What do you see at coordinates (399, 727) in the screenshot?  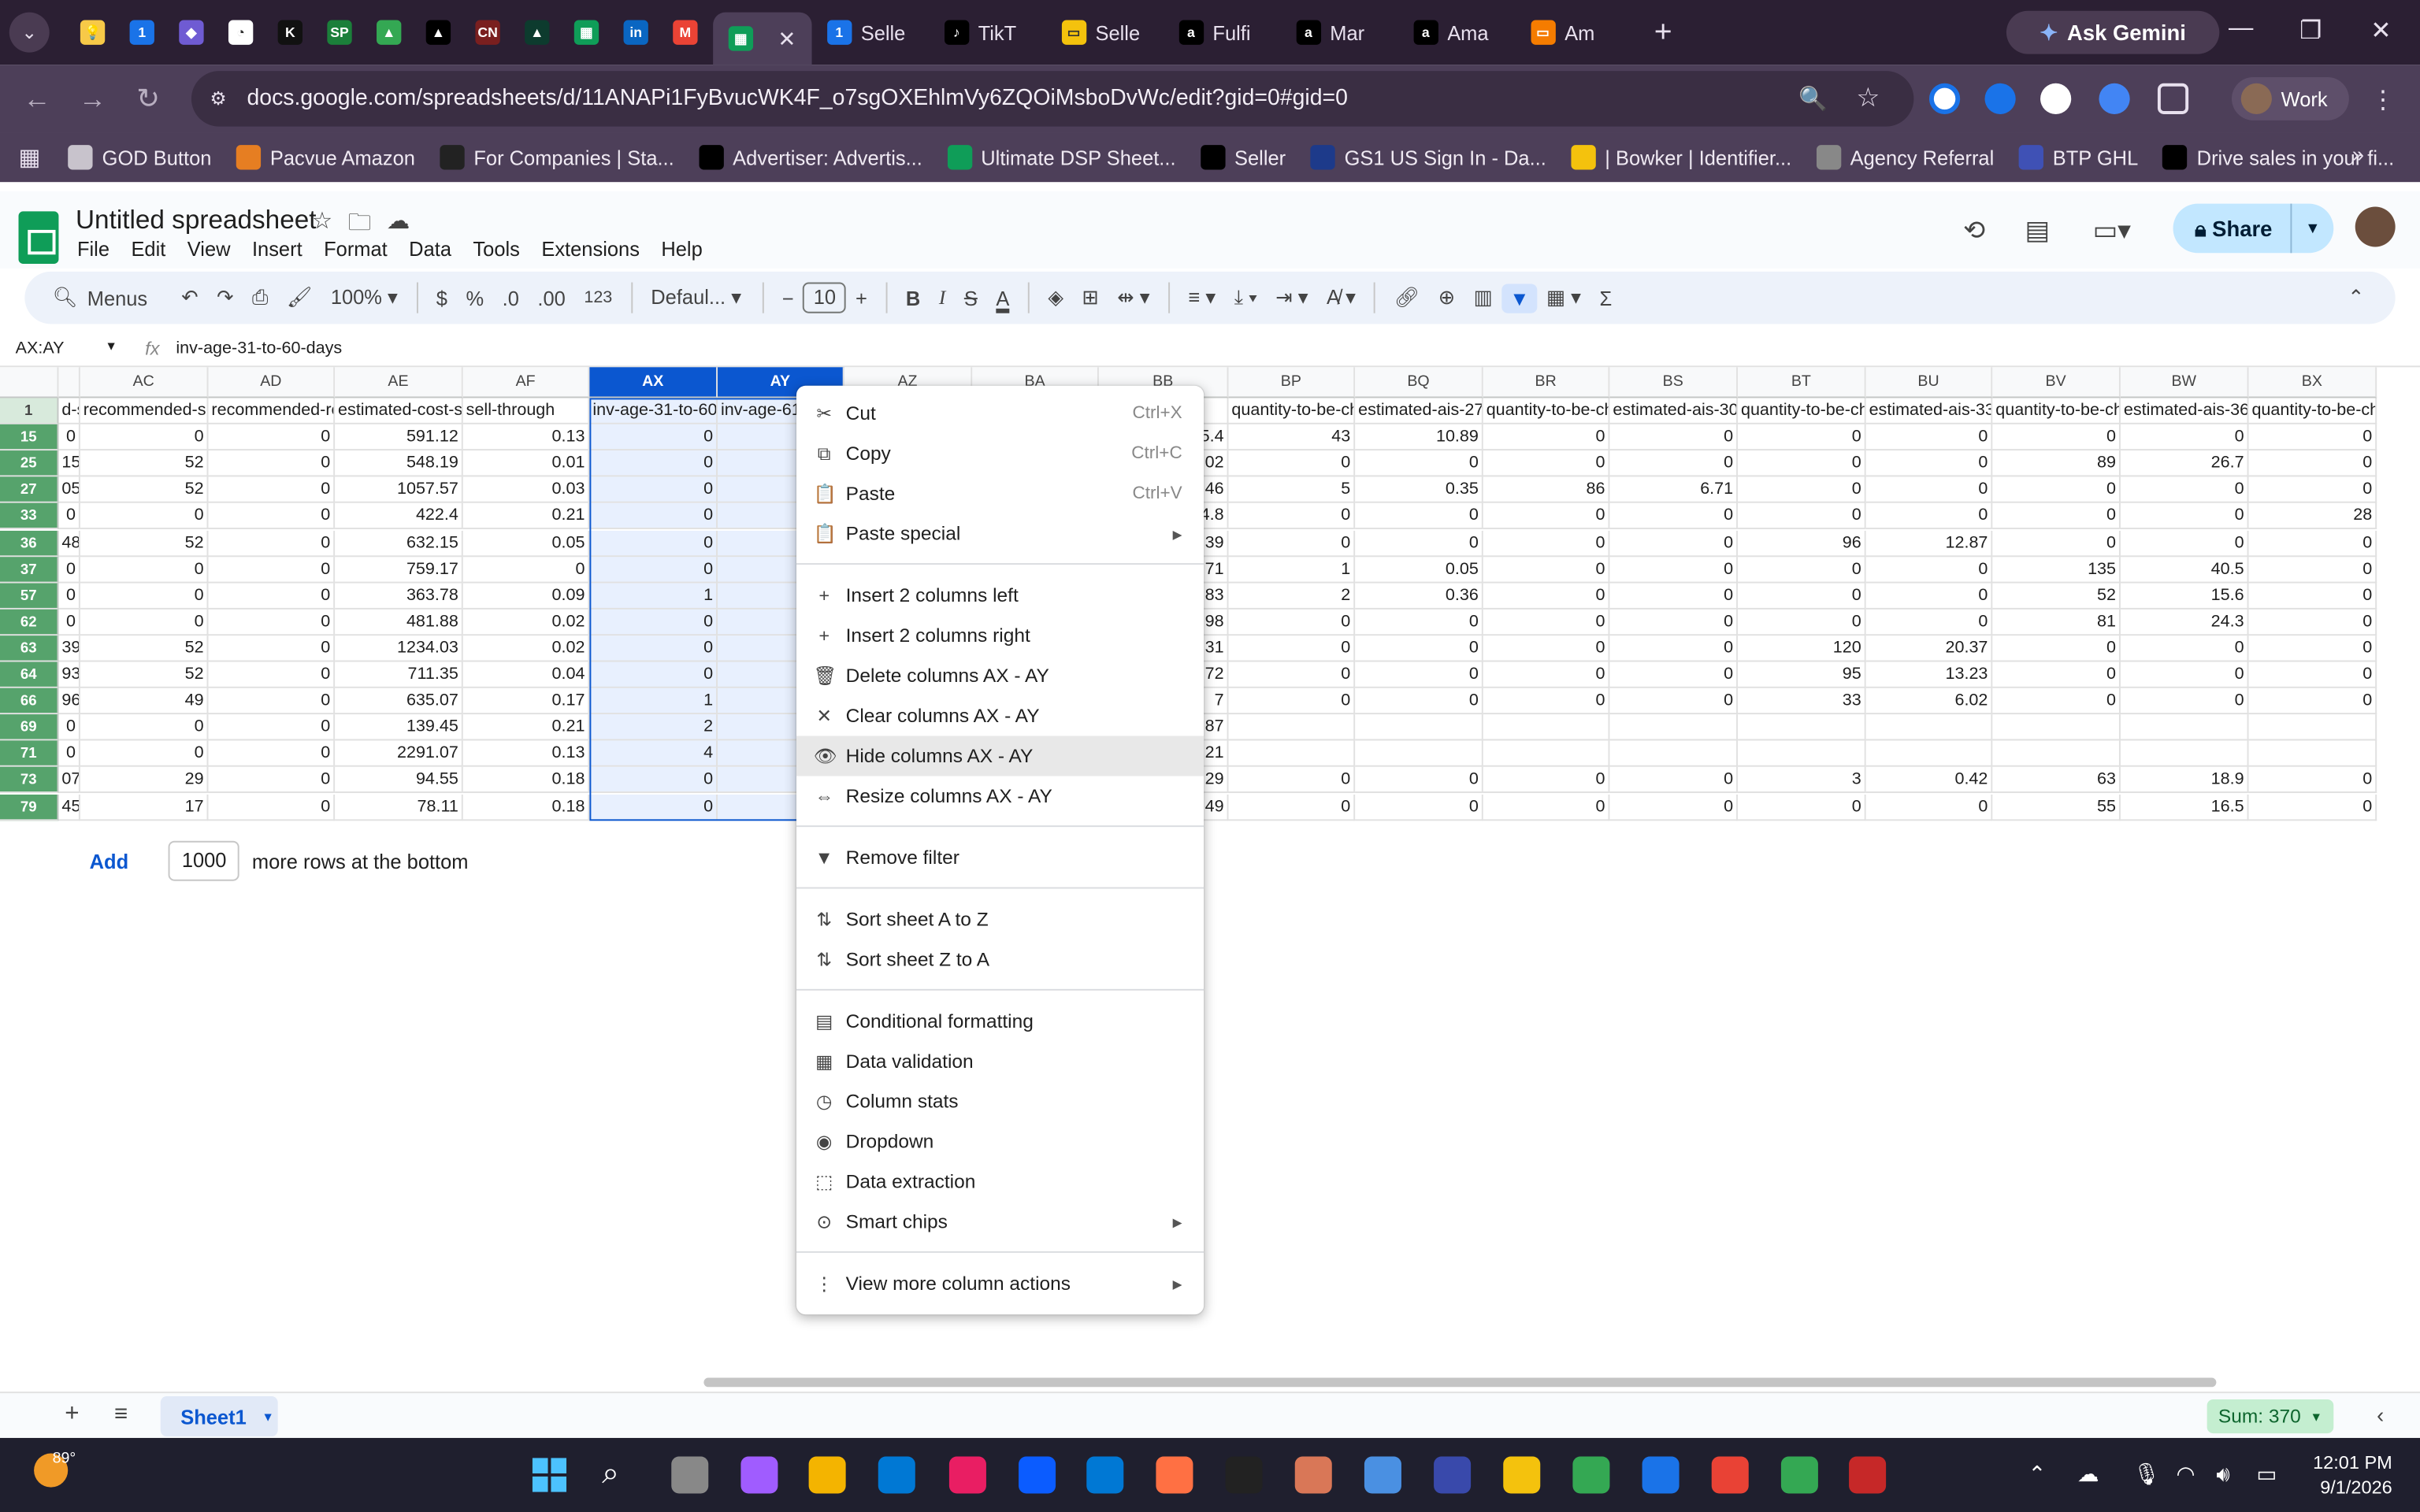 I see `data-cell: 139.45` at bounding box center [399, 727].